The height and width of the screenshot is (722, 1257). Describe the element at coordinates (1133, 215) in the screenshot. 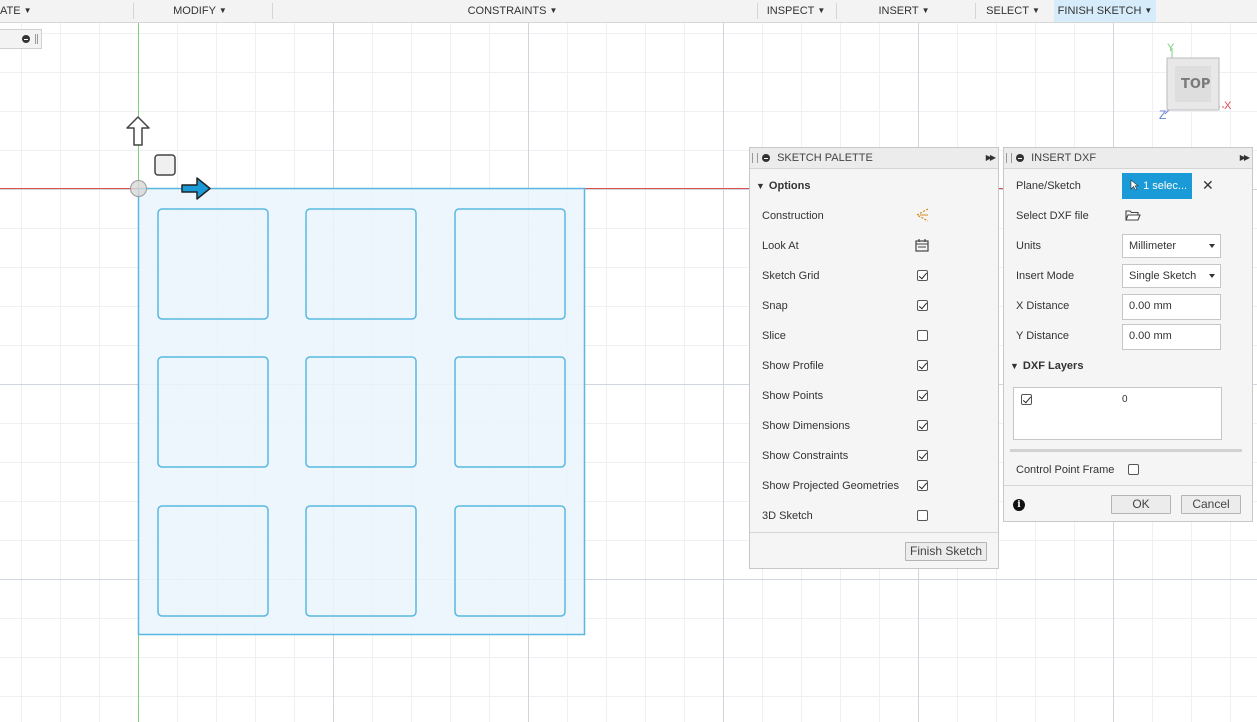

I see `open-folder-icon` at that location.